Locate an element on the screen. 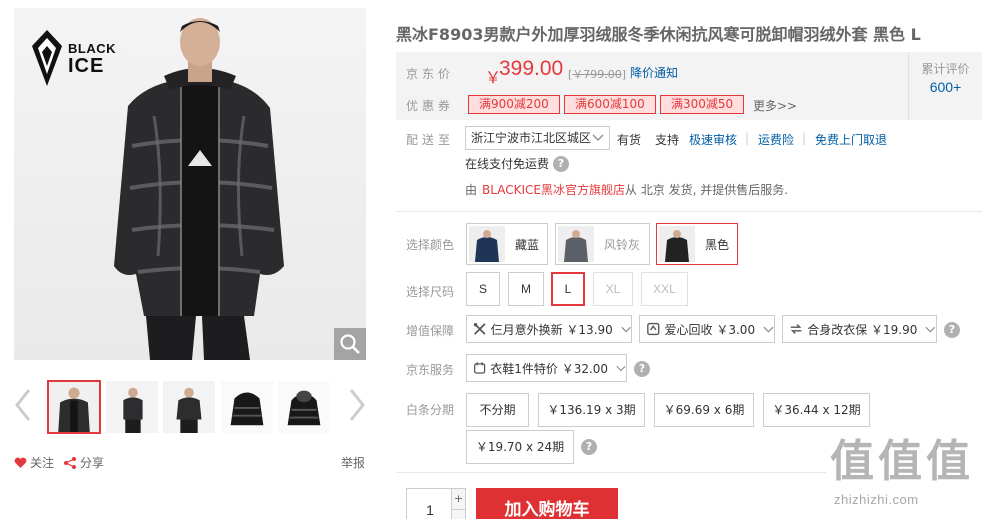 The height and width of the screenshot is (519, 982). address-selector: 浙江宁波市江北区城区 is located at coordinates (537, 138).